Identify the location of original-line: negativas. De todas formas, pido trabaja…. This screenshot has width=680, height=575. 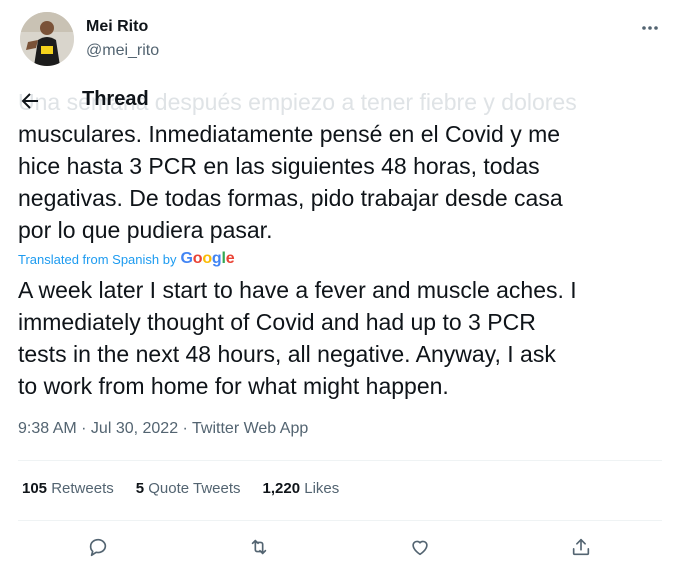
(290, 198).